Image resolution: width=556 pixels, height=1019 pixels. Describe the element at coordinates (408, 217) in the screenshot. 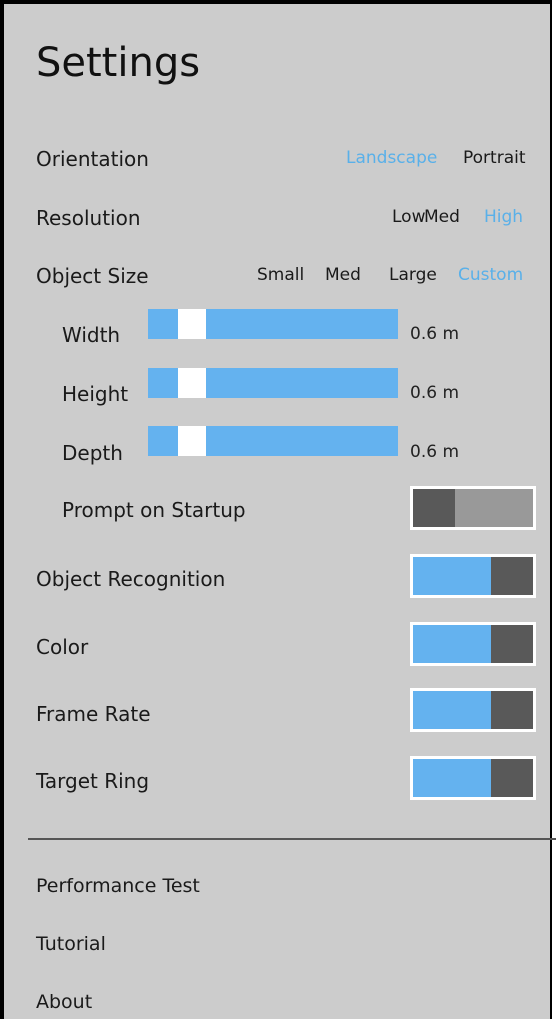

I see `resolution-option-low: Low` at that location.